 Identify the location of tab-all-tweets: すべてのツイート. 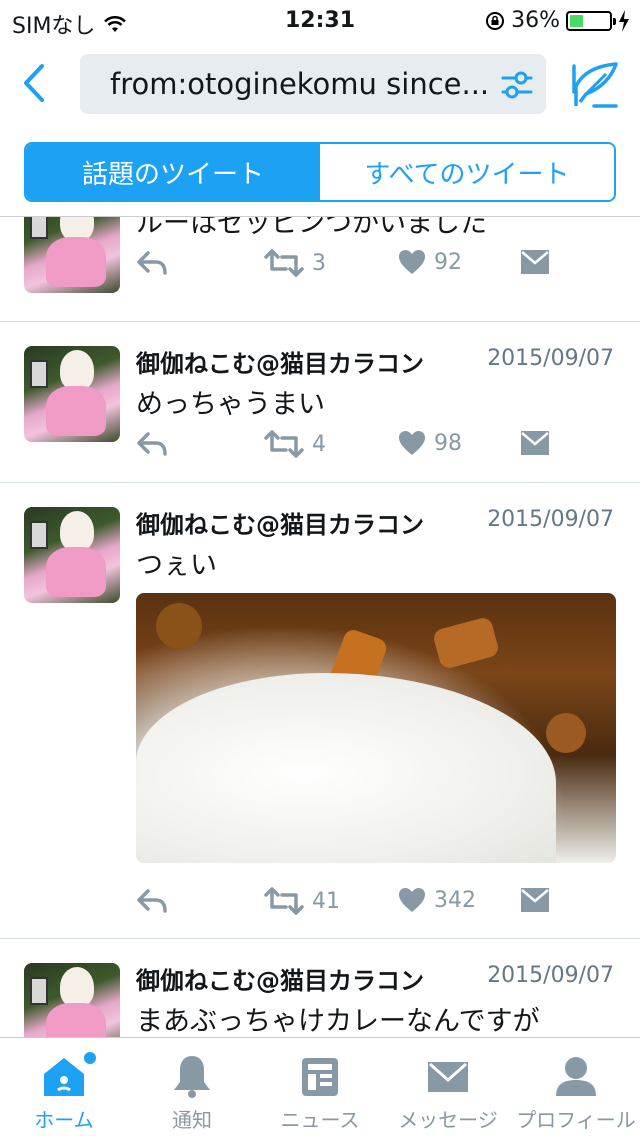
(467, 172).